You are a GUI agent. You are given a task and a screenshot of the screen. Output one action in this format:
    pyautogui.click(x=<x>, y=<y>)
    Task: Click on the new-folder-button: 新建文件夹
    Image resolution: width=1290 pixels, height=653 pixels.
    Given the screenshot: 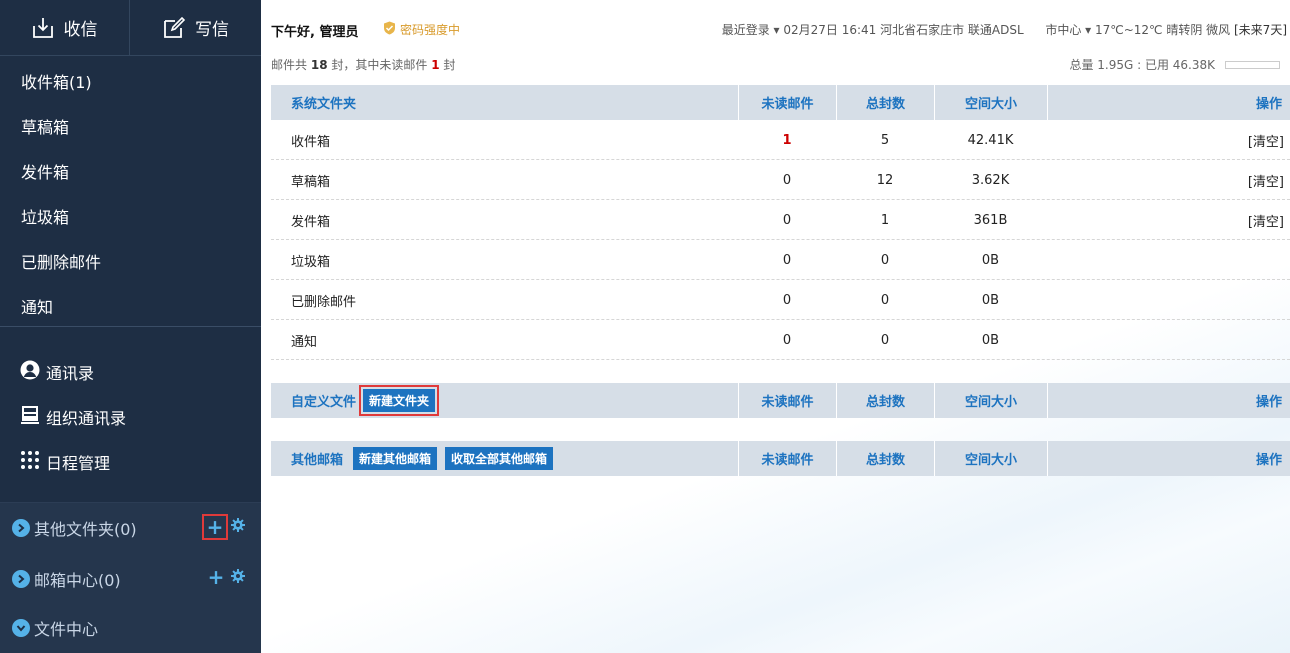 What is the action you would take?
    pyautogui.click(x=399, y=400)
    